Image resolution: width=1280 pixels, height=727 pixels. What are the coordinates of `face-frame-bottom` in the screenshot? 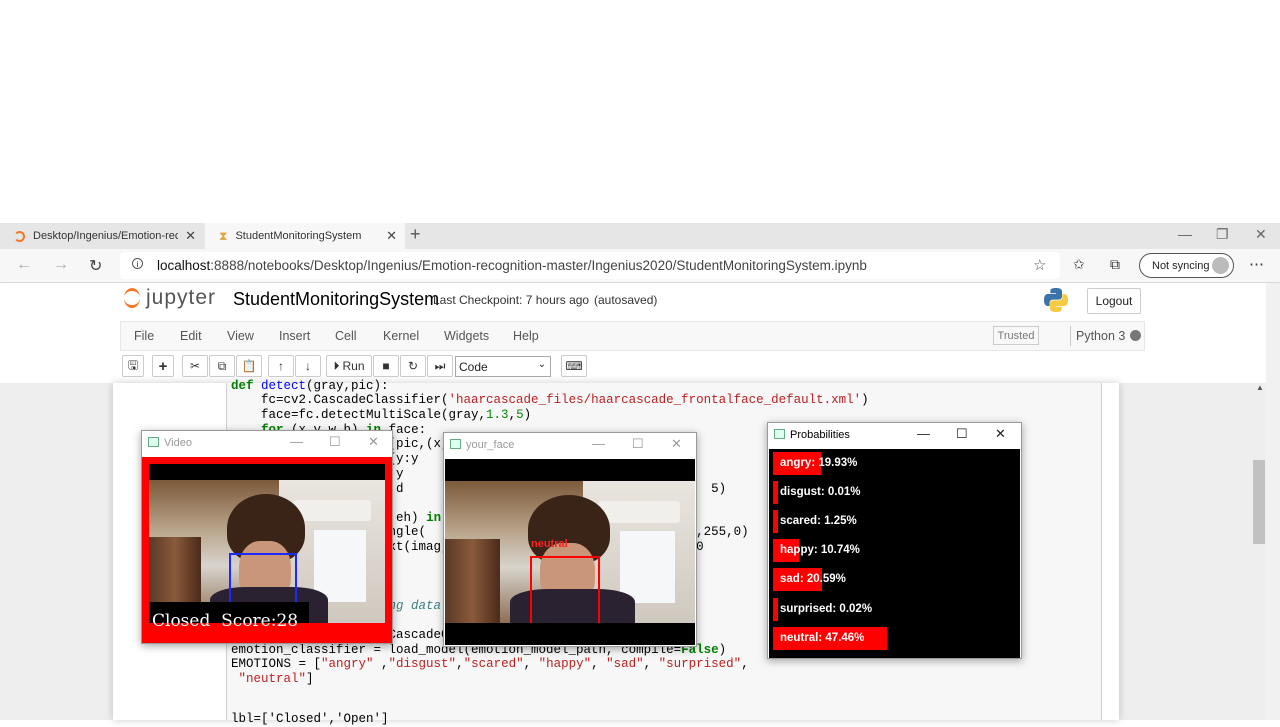 It's located at (570, 634).